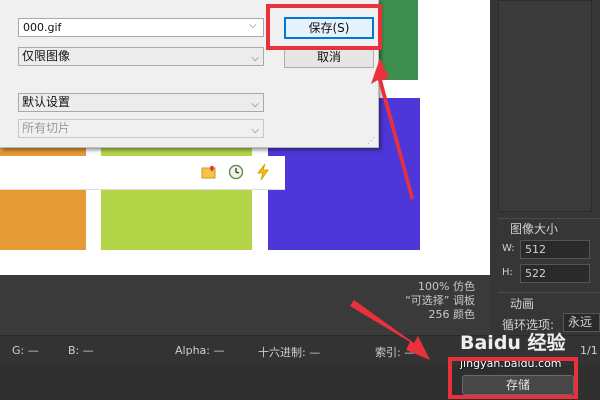 The width and height of the screenshot is (600, 400). What do you see at coordinates (390, 330) in the screenshot?
I see `arrow-to-store-icon` at bounding box center [390, 330].